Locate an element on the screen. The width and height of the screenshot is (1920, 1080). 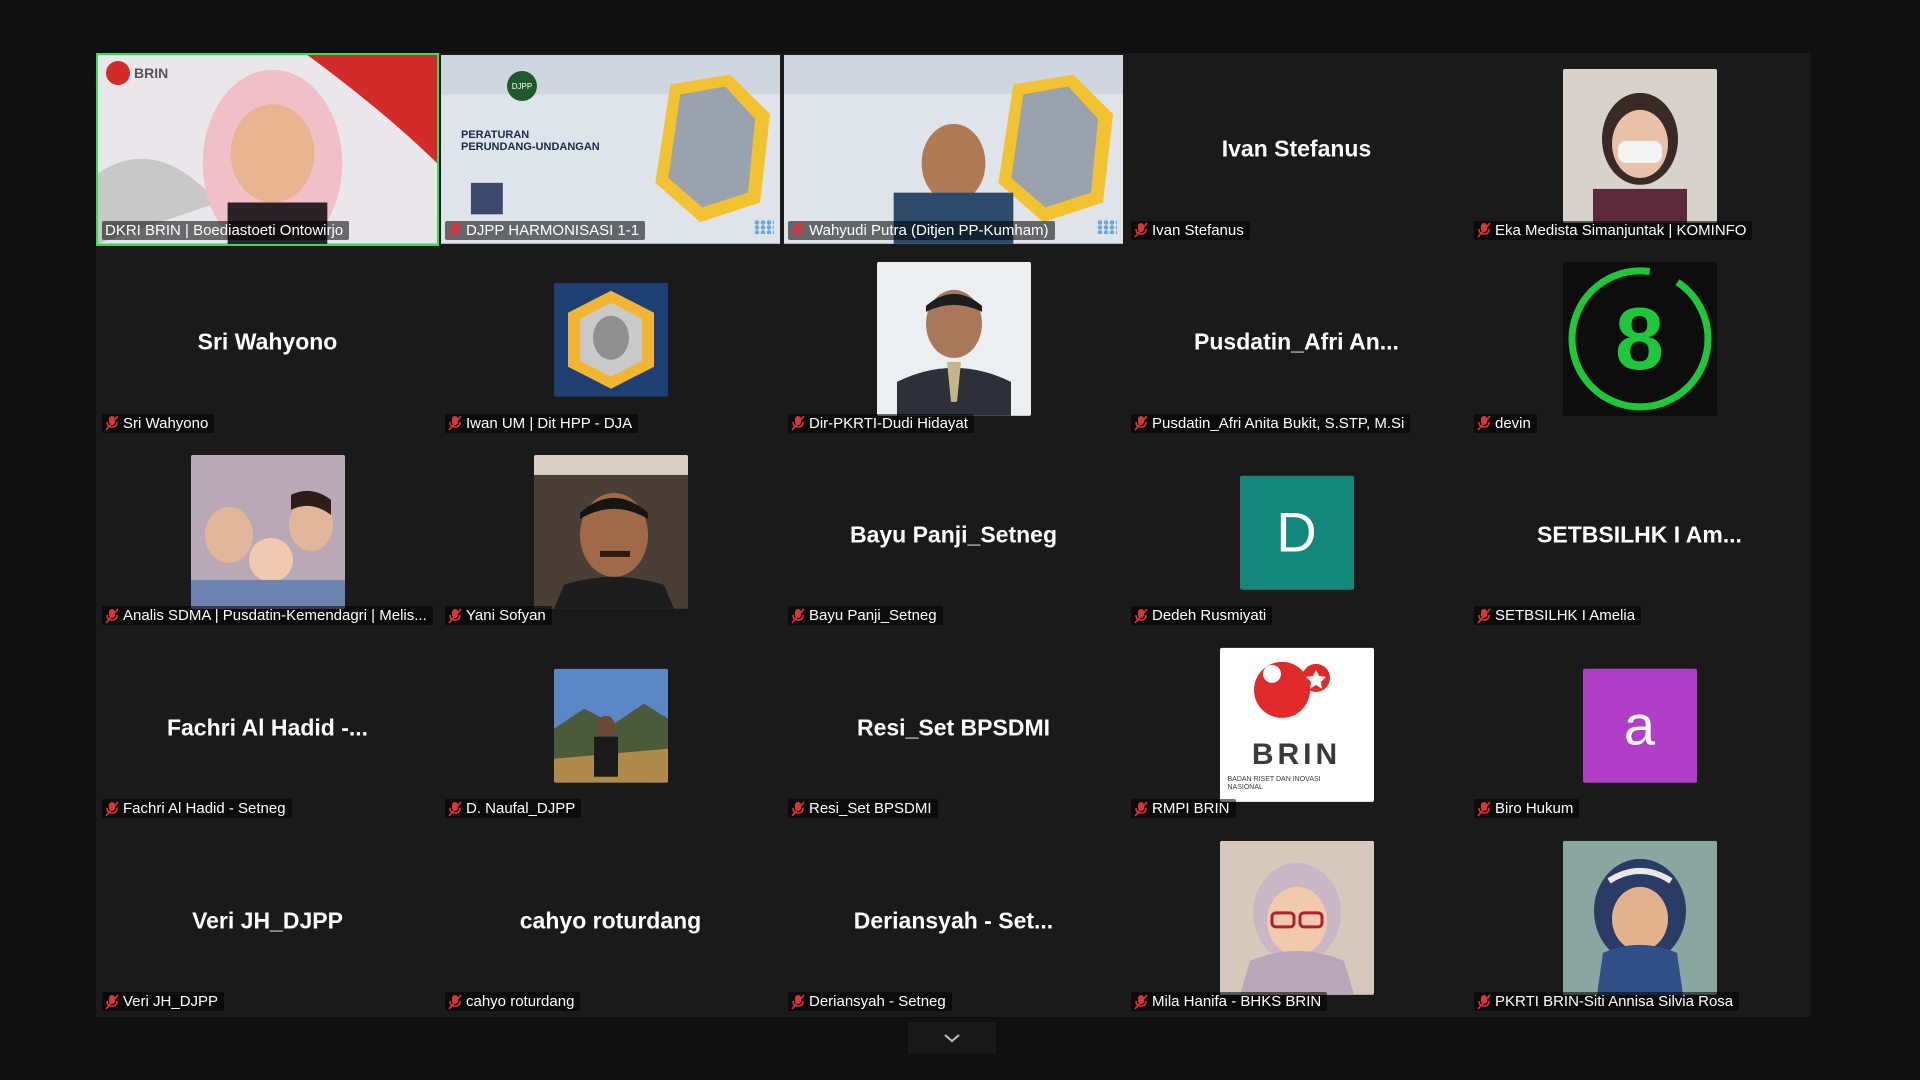
video-feed is located at coordinates (953, 149).